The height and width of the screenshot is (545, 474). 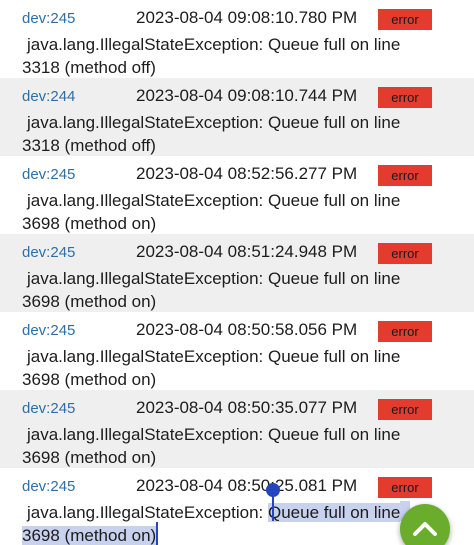 I want to click on log-timestamp: 2023-08-04 08:50:25.081 PM, so click(x=247, y=485).